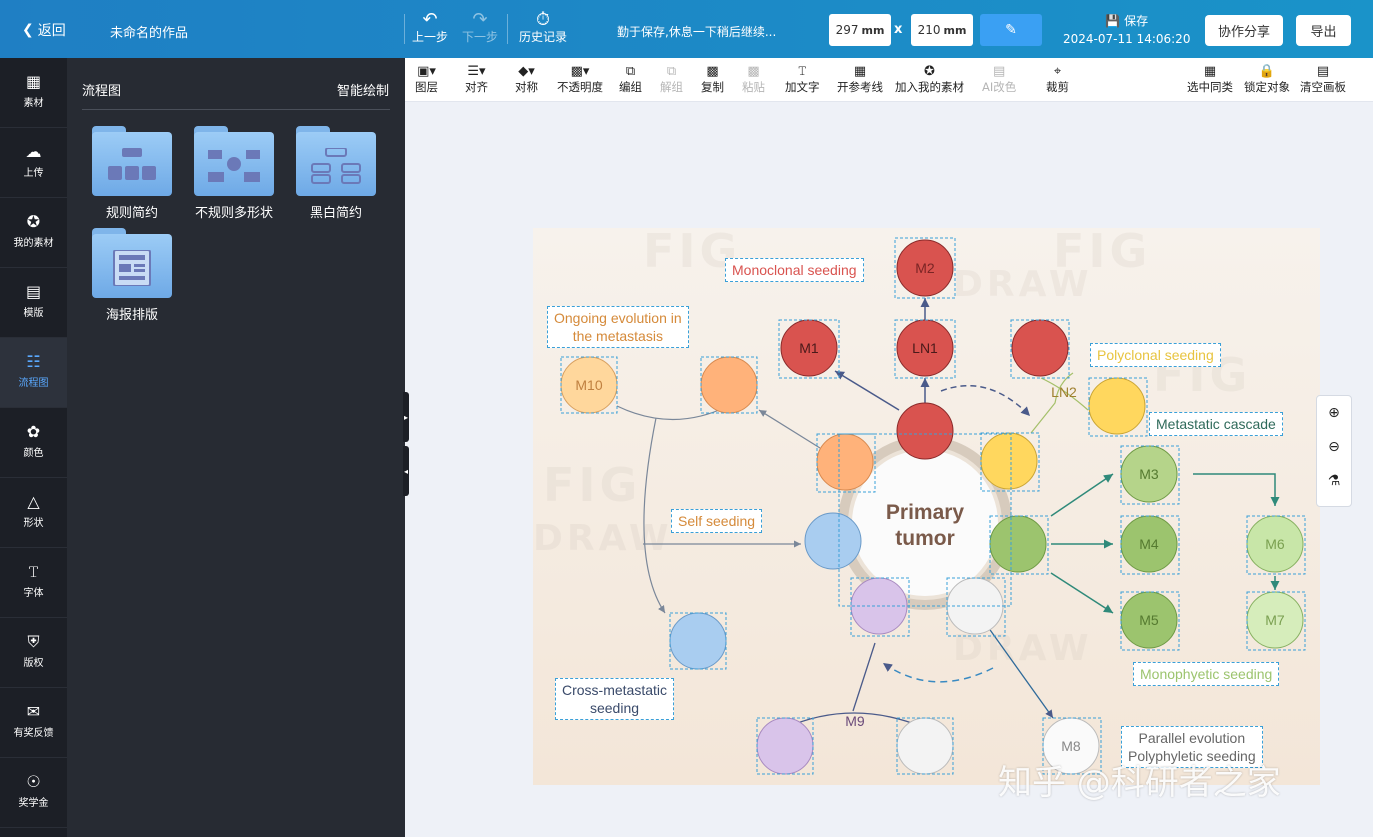  I want to click on chevron-left-icon: ◂, so click(405, 471).